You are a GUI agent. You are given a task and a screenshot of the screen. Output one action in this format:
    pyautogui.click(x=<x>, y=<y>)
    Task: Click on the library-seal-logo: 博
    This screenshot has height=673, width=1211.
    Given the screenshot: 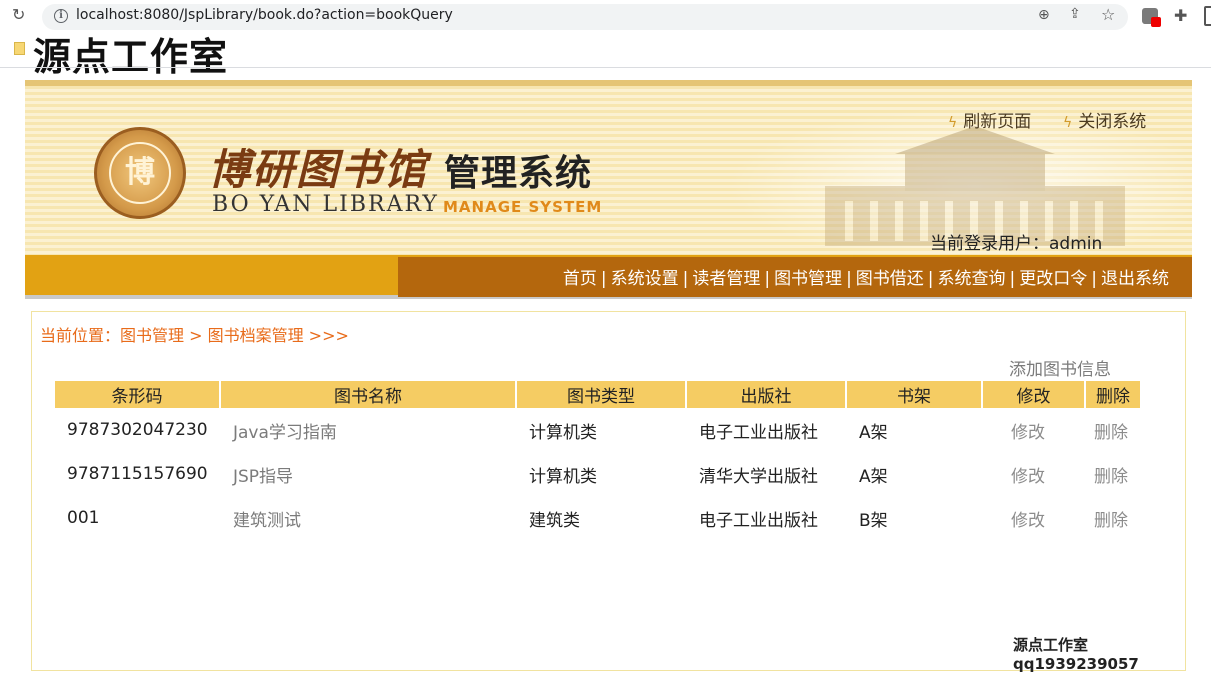 What is the action you would take?
    pyautogui.click(x=140, y=173)
    